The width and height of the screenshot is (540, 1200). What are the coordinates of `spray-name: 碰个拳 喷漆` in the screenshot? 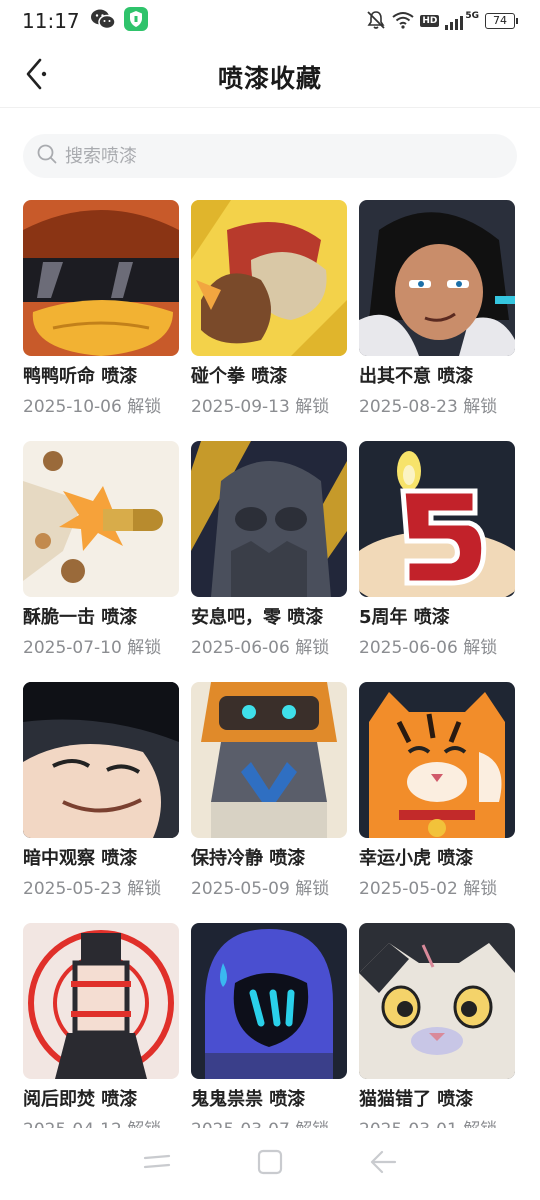 It's located at (239, 376).